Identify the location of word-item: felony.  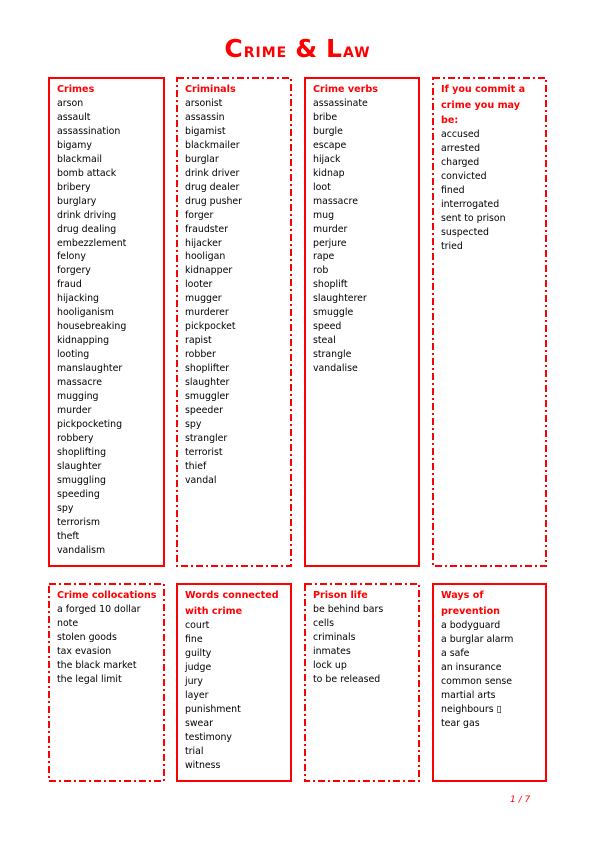
(71, 257).